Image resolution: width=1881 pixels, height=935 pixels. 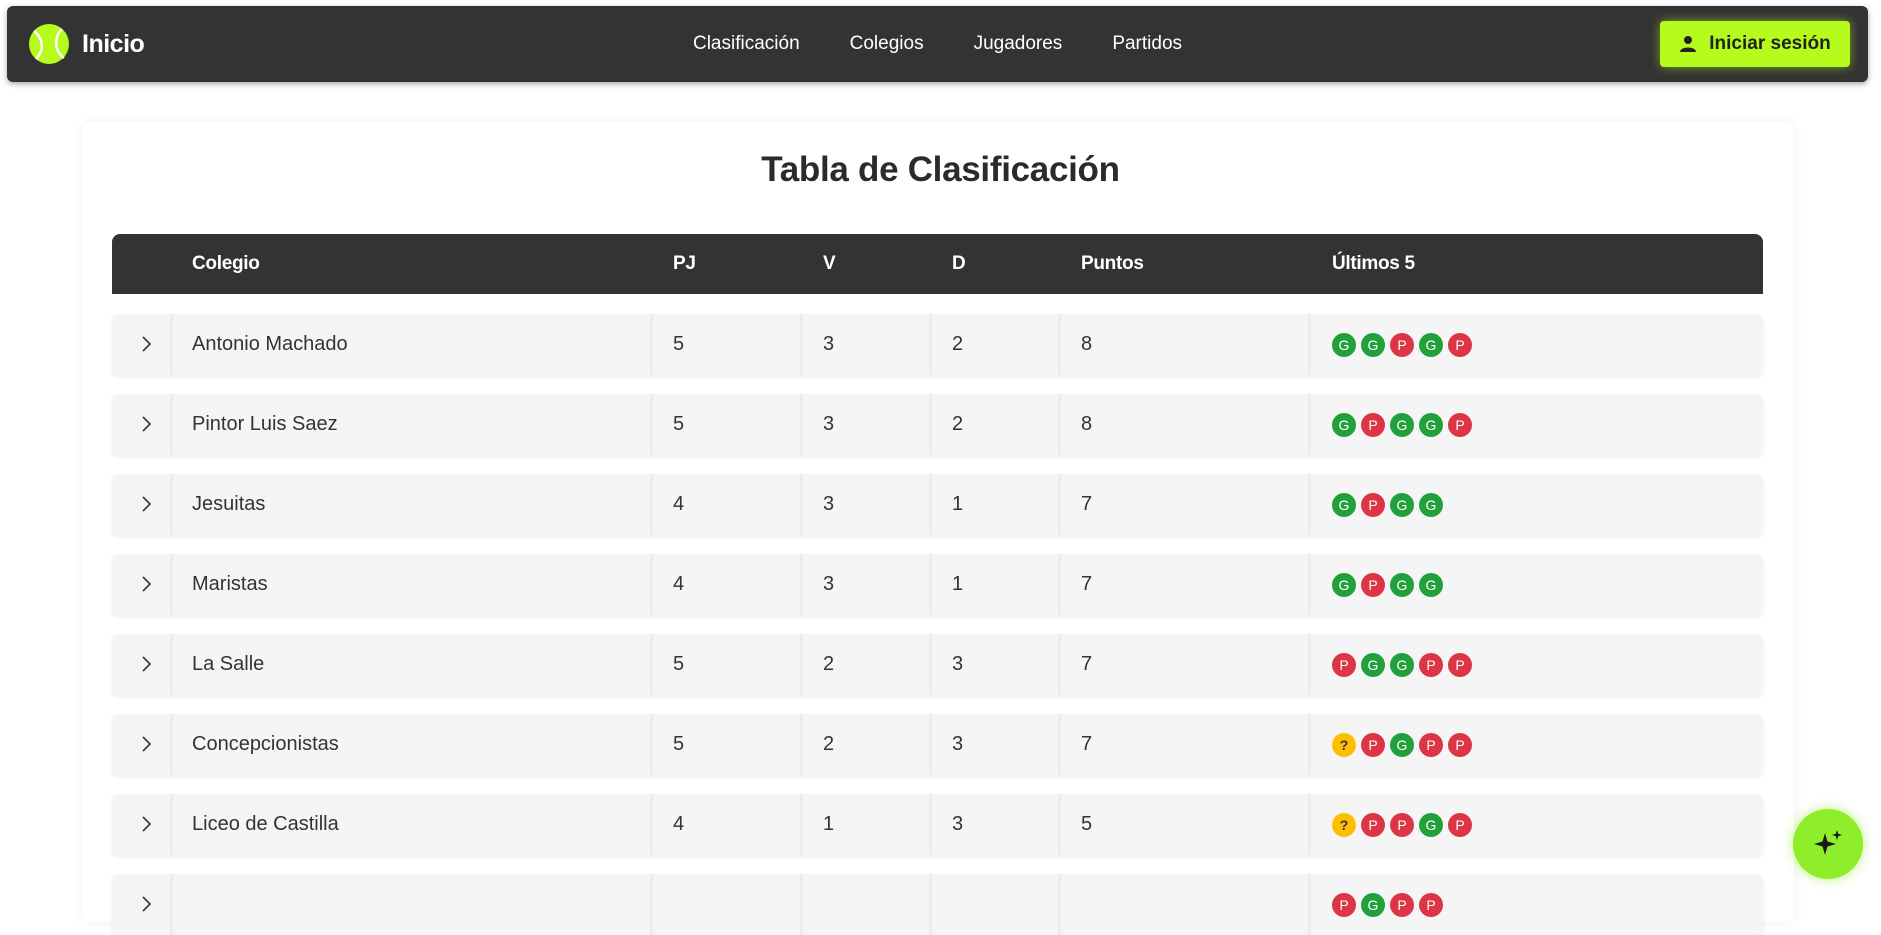 I want to click on cell-school: La Salle, so click(x=228, y=664).